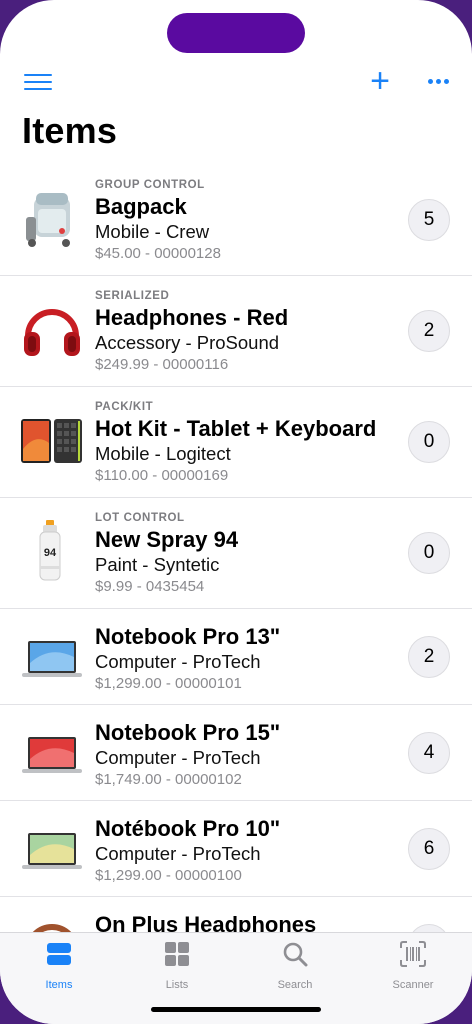  What do you see at coordinates (380, 81) in the screenshot?
I see `add-item-button: +` at bounding box center [380, 81].